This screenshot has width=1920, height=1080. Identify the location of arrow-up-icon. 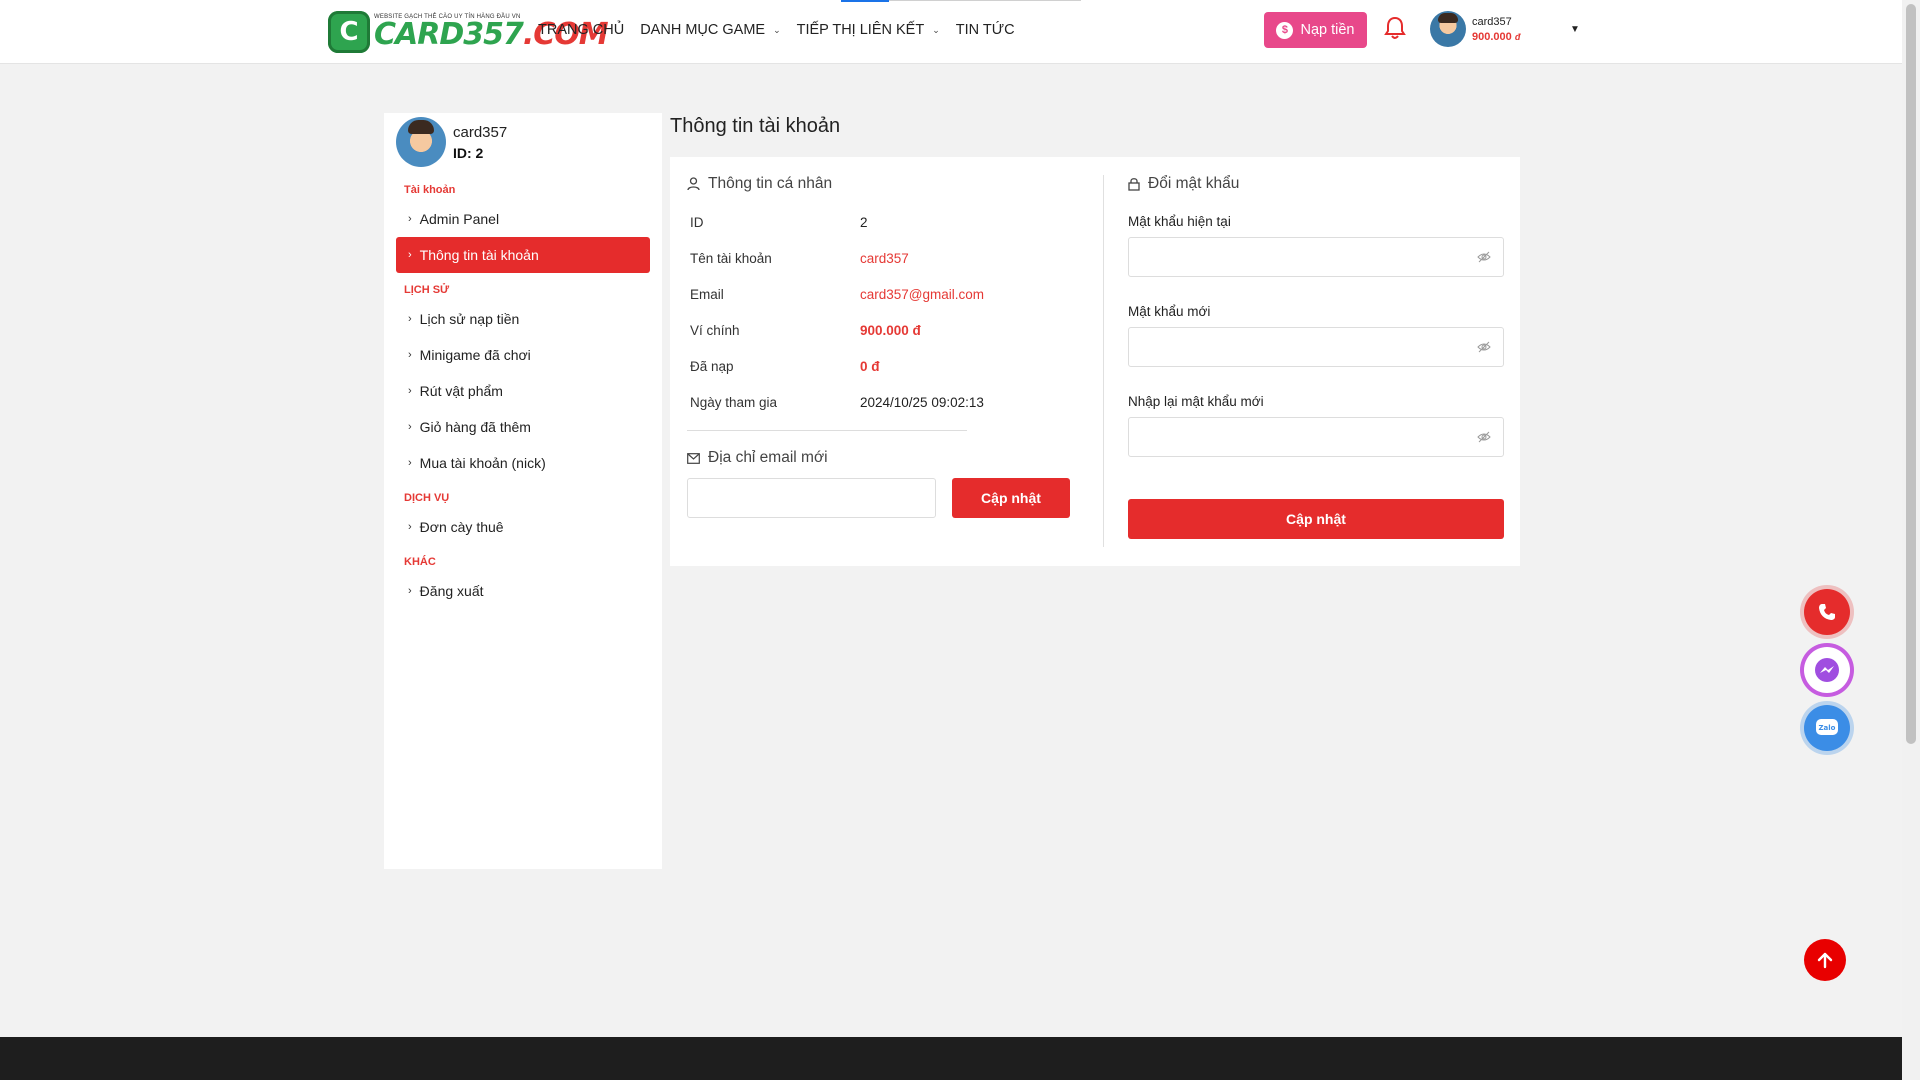
(1825, 960).